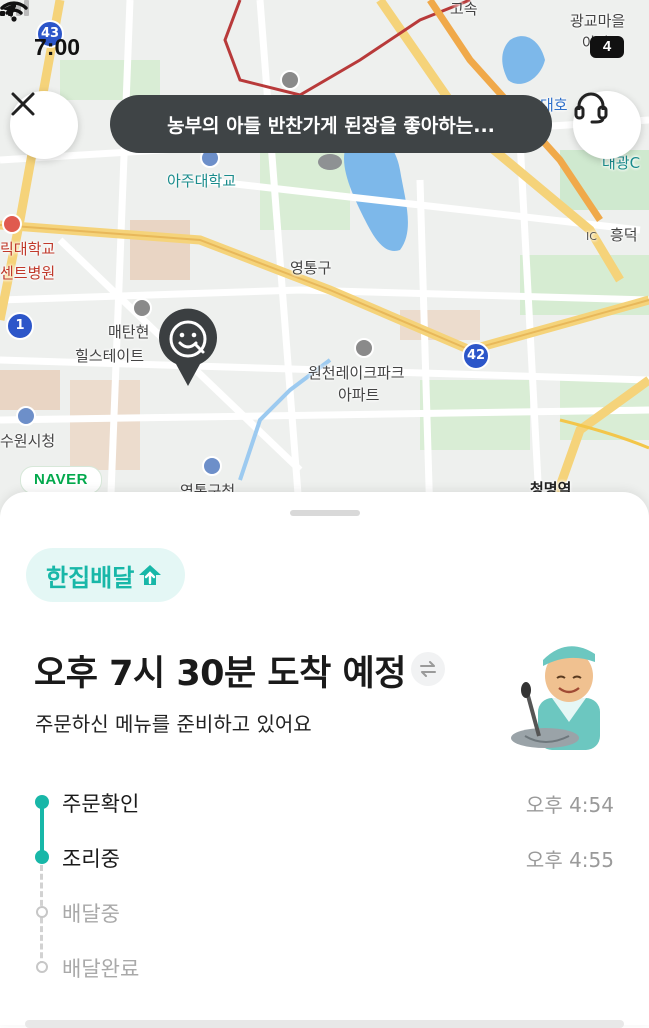 This screenshot has height=1028, width=649. Describe the element at coordinates (324, 45) in the screenshot. I see `status-bar: 7:00 4` at that location.